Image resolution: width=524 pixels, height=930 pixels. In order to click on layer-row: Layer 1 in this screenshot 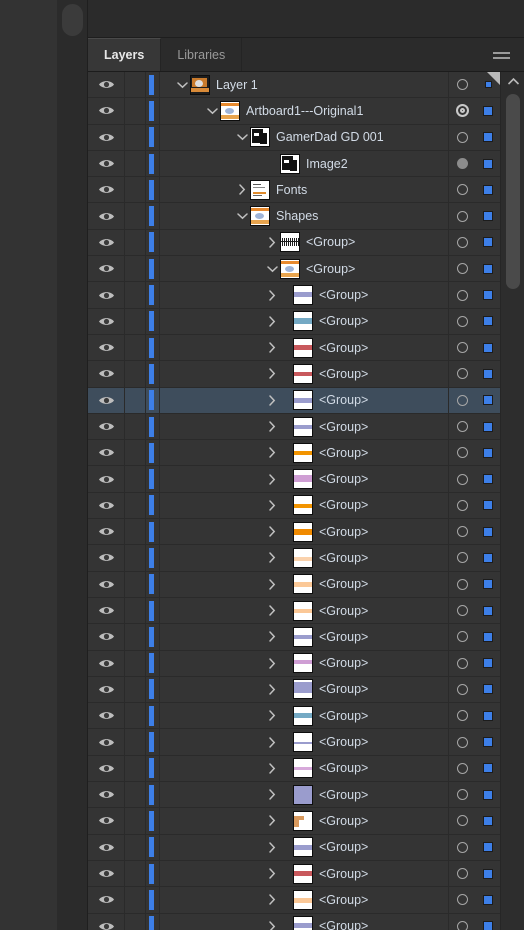, I will do `click(294, 85)`.